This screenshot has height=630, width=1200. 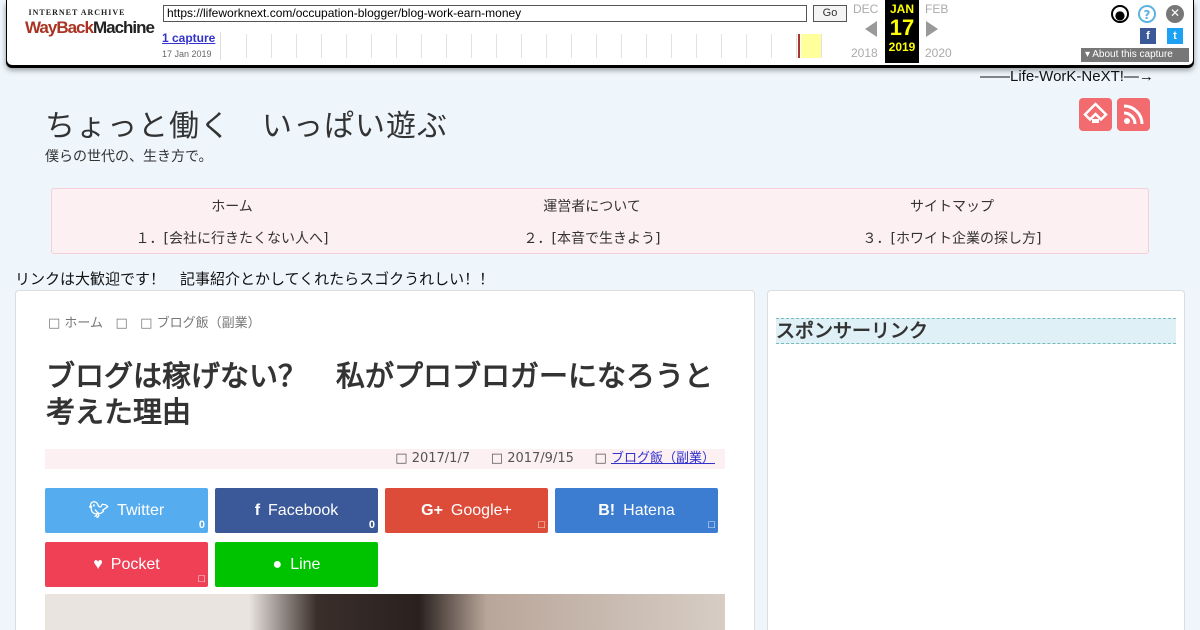 What do you see at coordinates (864, 53) in the screenshot?
I see `wayback-prev-year: 2018` at bounding box center [864, 53].